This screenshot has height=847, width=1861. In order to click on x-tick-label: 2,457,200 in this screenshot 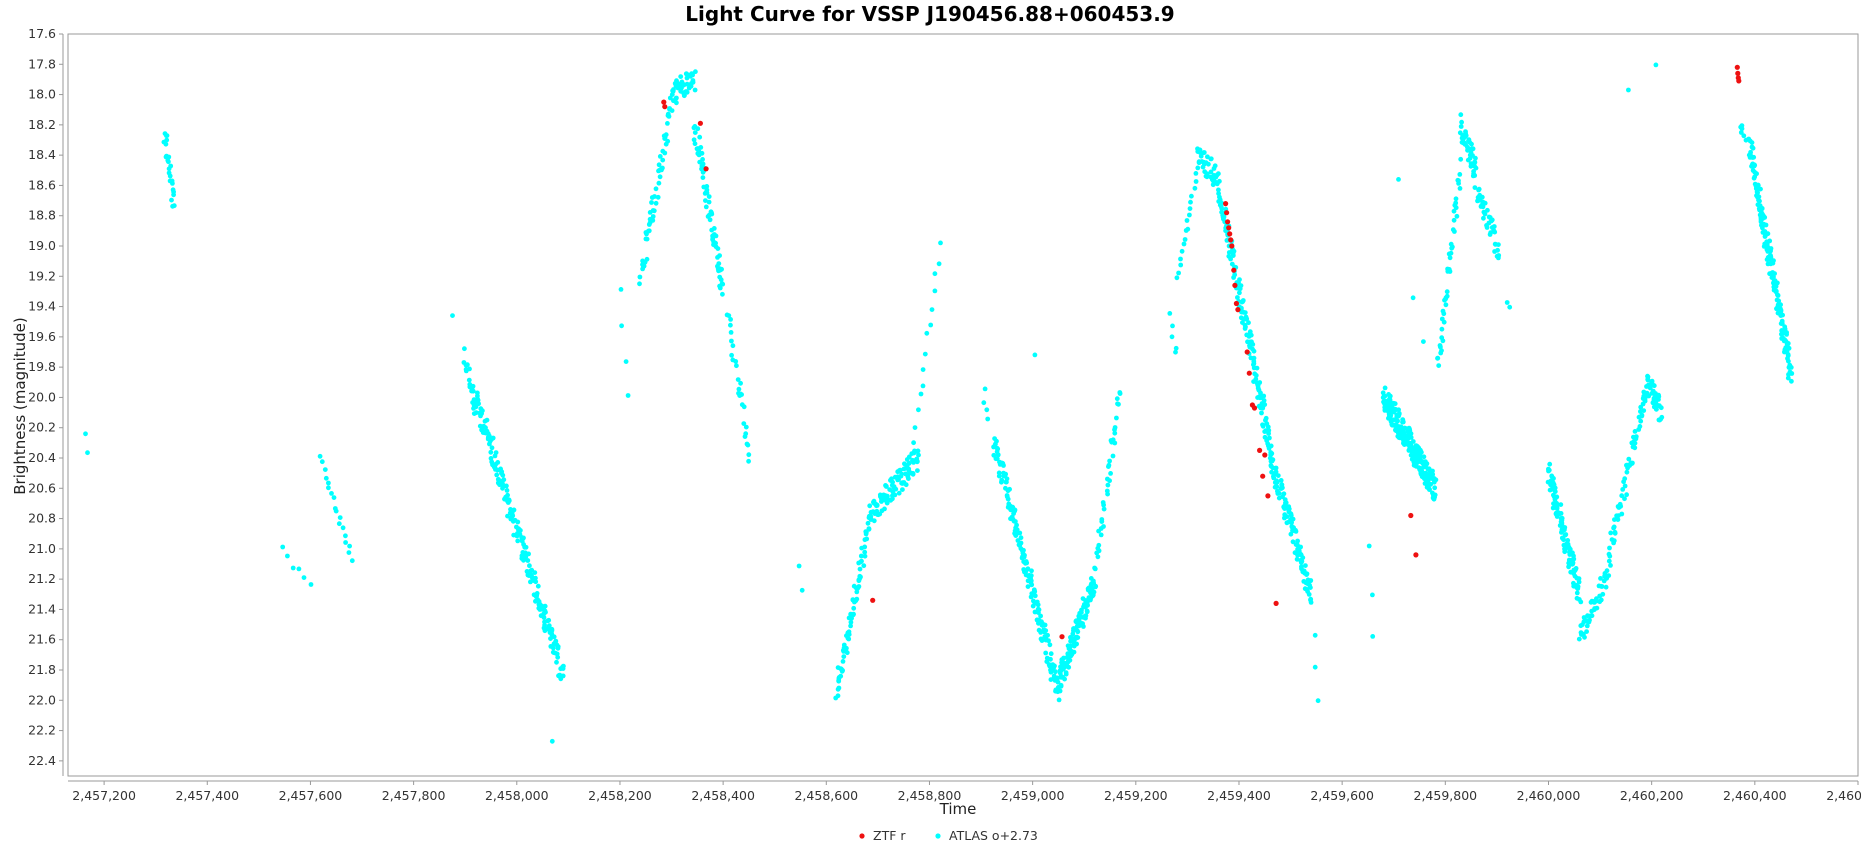, I will do `click(104, 795)`.